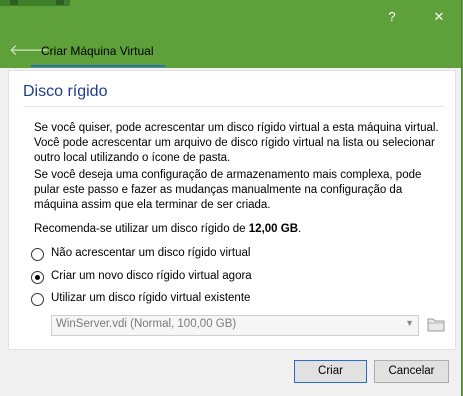 Image resolution: width=463 pixels, height=396 pixels. What do you see at coordinates (411, 371) in the screenshot?
I see `cancel-button: Cancelar` at bounding box center [411, 371].